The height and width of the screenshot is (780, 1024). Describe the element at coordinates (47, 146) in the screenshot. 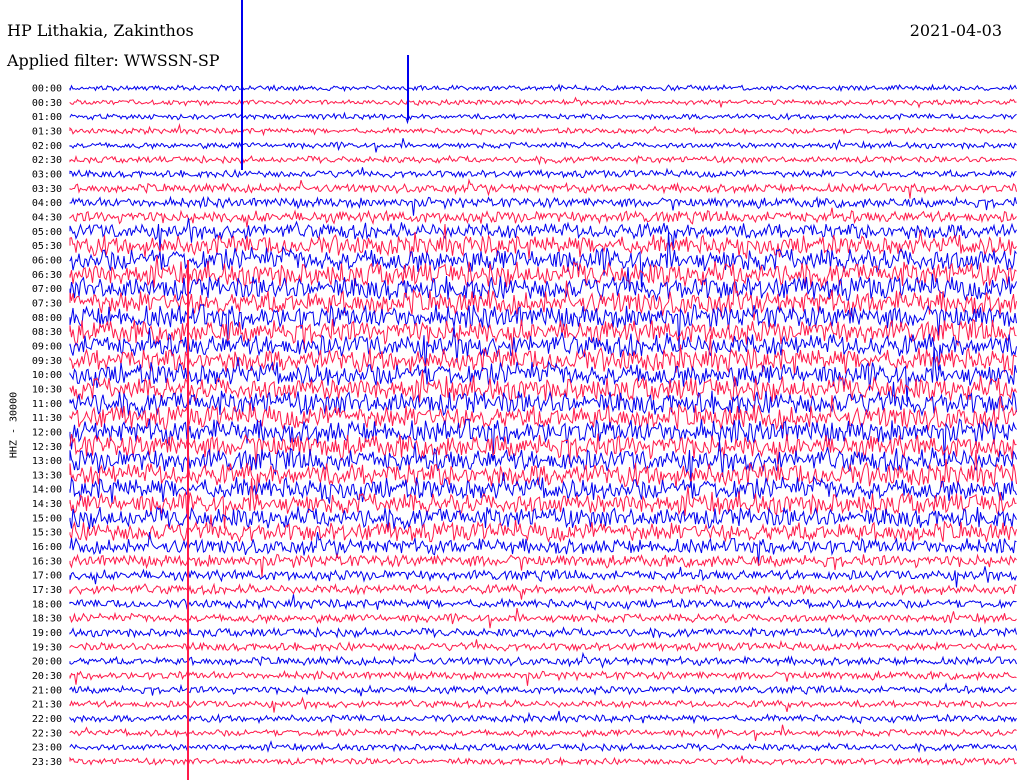

I see `row-label-0200: 02:00` at that location.